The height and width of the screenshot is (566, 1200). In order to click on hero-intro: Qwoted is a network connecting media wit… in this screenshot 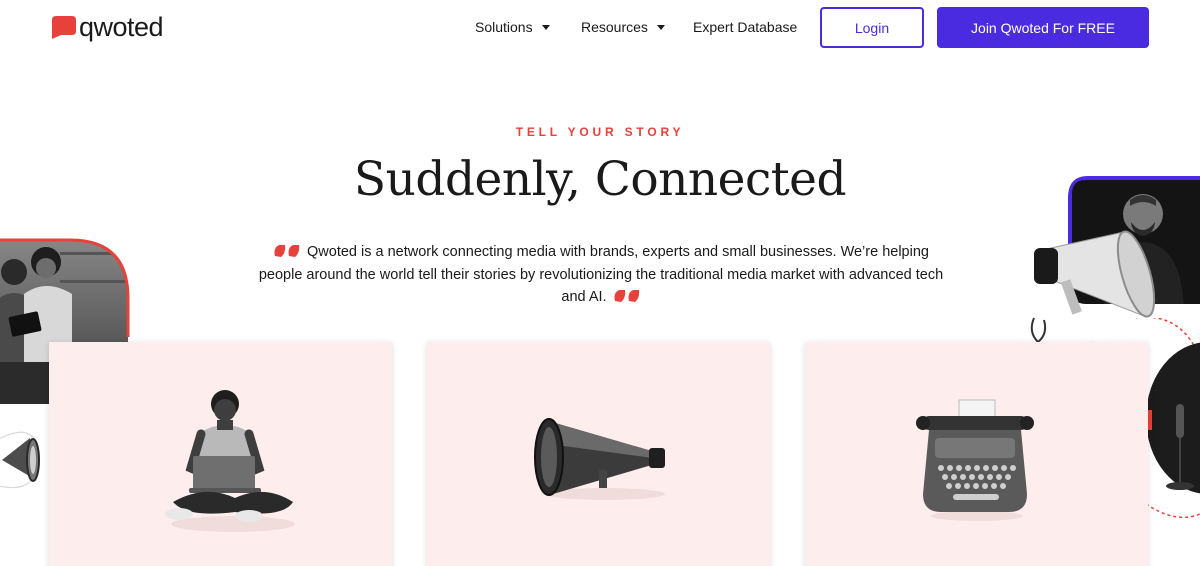, I will do `click(601, 275)`.